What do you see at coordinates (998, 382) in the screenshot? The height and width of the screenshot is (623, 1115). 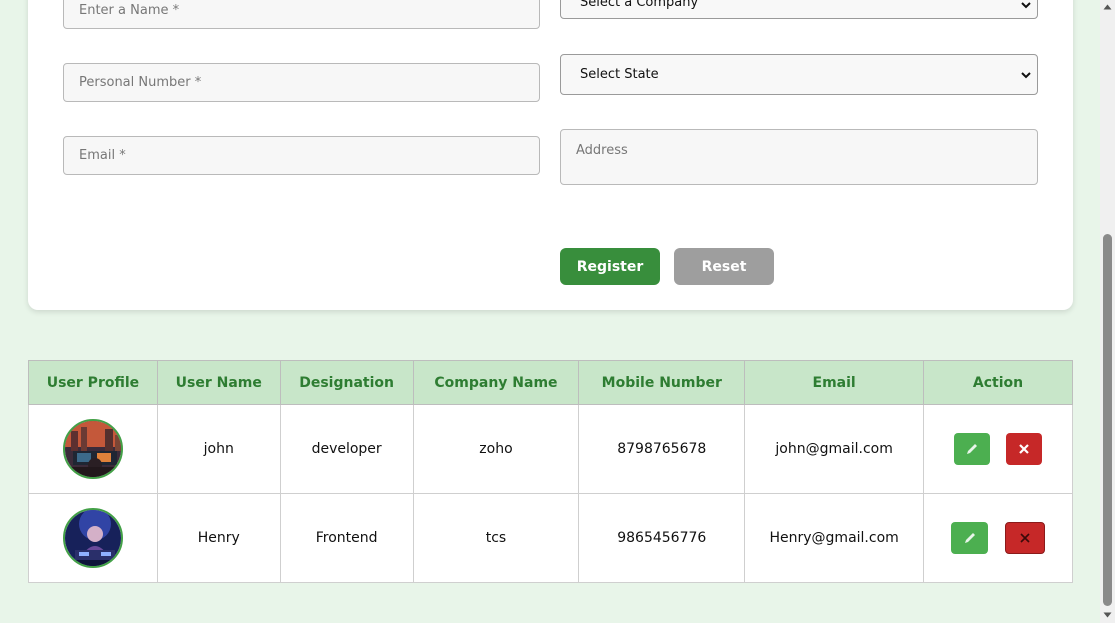 I see `header-action: Action` at bounding box center [998, 382].